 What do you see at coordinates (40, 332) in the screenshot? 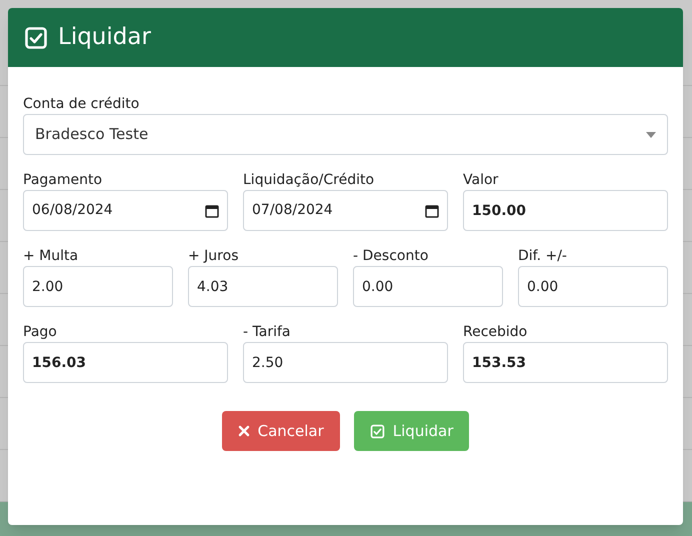
I see `field-label: Pago` at bounding box center [40, 332].